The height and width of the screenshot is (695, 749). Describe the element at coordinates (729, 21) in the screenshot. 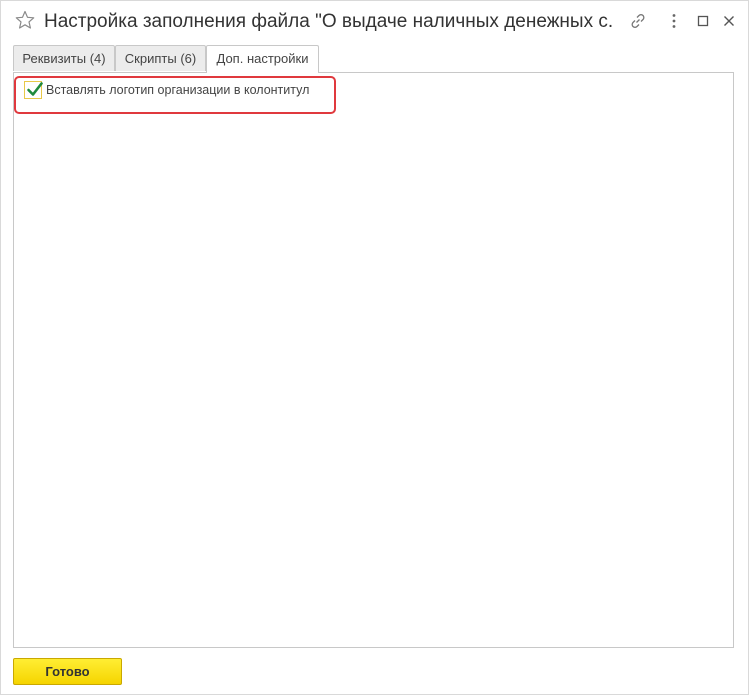

I see `close-icon` at that location.